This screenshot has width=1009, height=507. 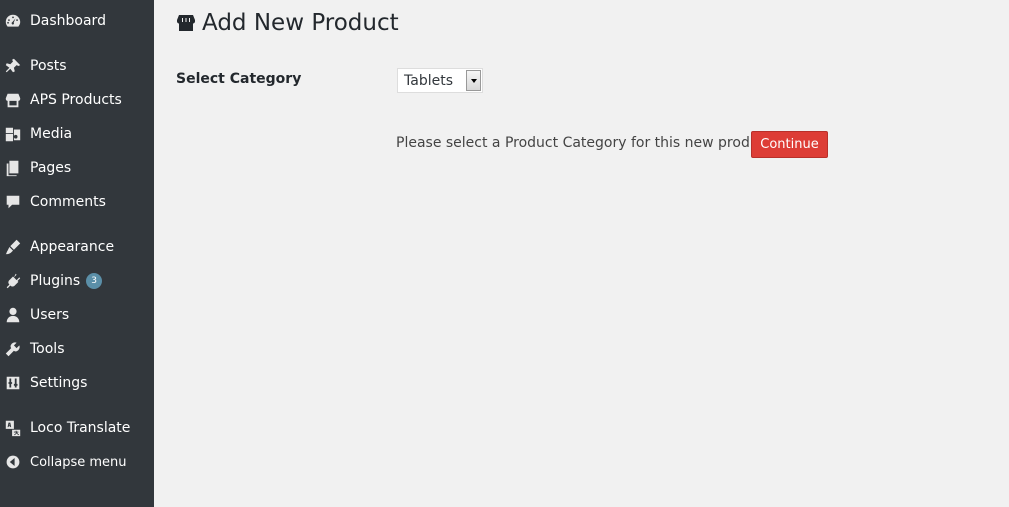 What do you see at coordinates (77, 349) in the screenshot?
I see `sidebar-item-tools: Tools` at bounding box center [77, 349].